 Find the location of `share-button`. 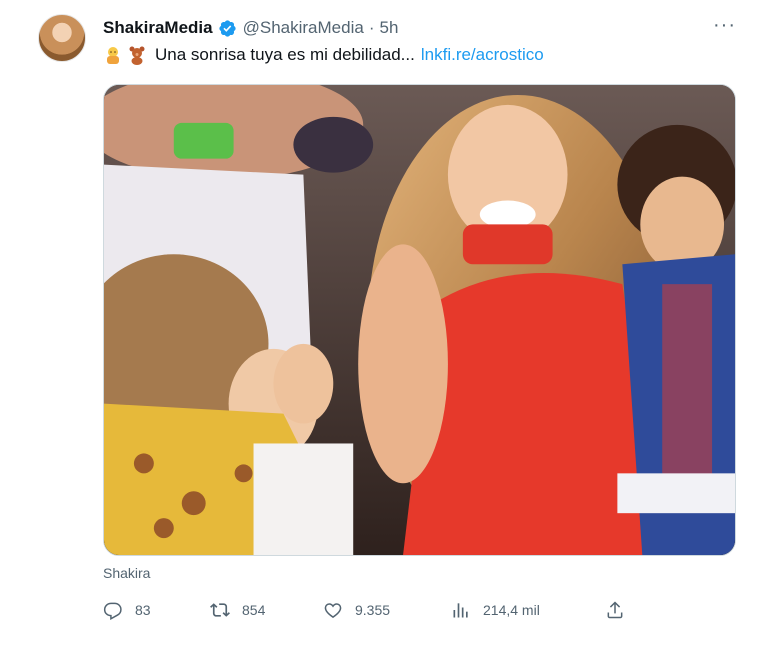

share-button is located at coordinates (621, 610).